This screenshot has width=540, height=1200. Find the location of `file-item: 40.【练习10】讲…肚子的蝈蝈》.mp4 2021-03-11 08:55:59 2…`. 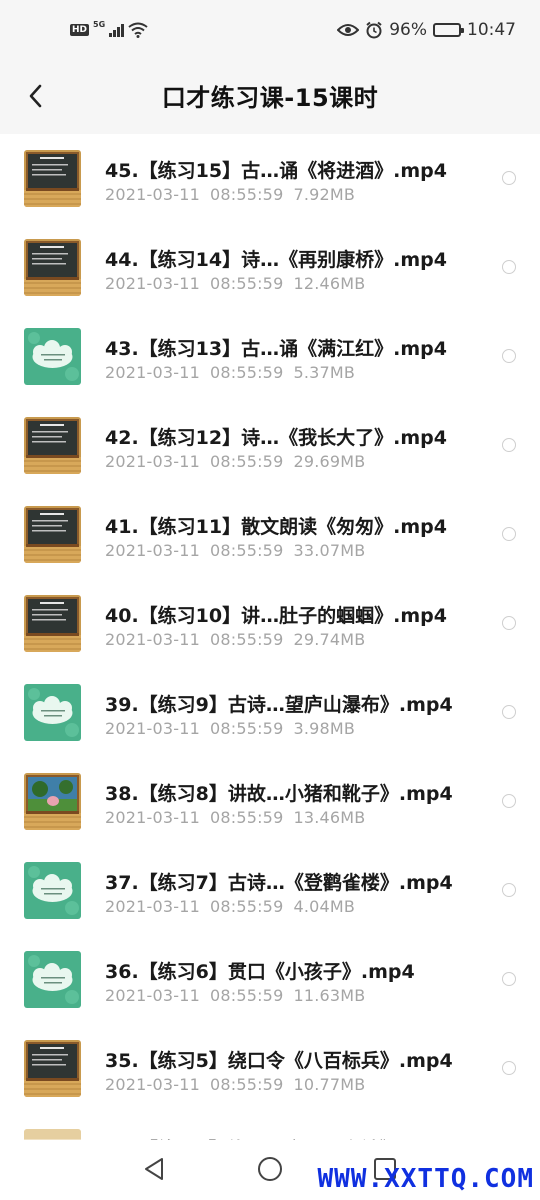

file-item: 40.【练习10】讲…肚子的蝈蝈》.mp4 2021-03-11 08:55:59 2… is located at coordinates (270, 623).